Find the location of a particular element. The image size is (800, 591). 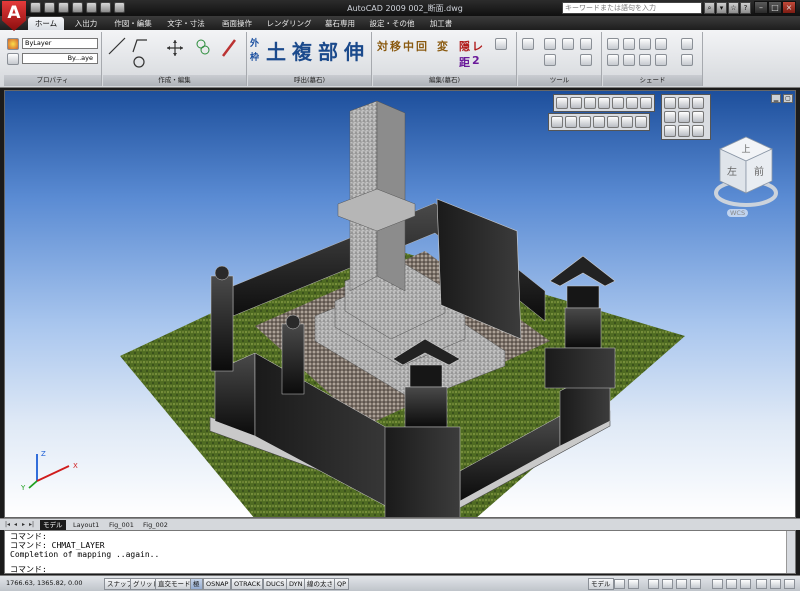

view-front-icon is located at coordinates (684, 117).